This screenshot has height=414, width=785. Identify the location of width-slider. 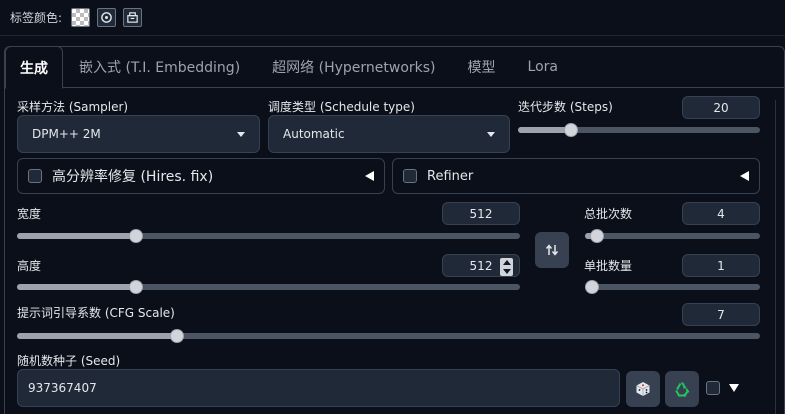
(268, 236).